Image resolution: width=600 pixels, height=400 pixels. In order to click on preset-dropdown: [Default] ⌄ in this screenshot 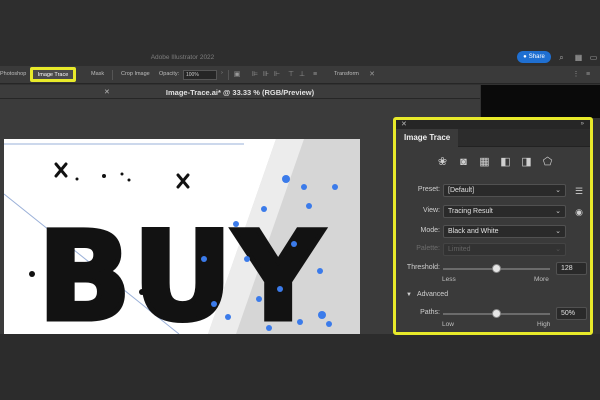, I will do `click(504, 190)`.